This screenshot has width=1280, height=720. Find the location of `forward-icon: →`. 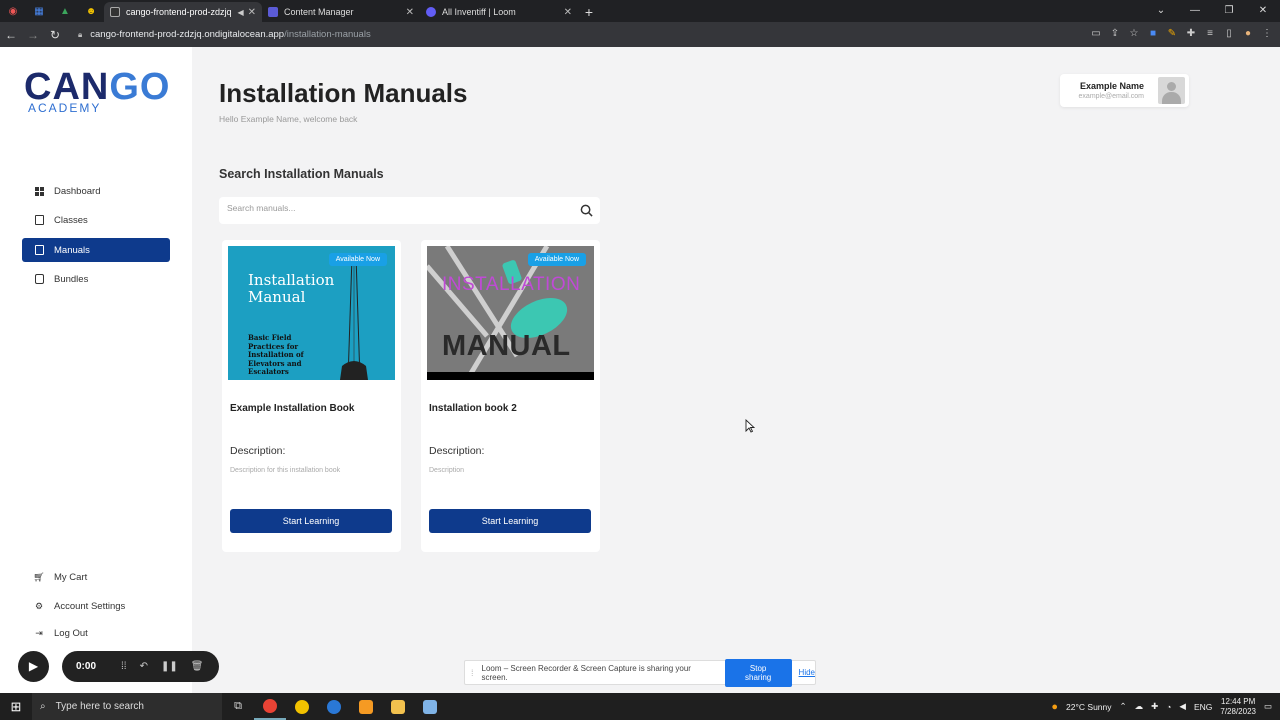

forward-icon: → is located at coordinates (33, 35).